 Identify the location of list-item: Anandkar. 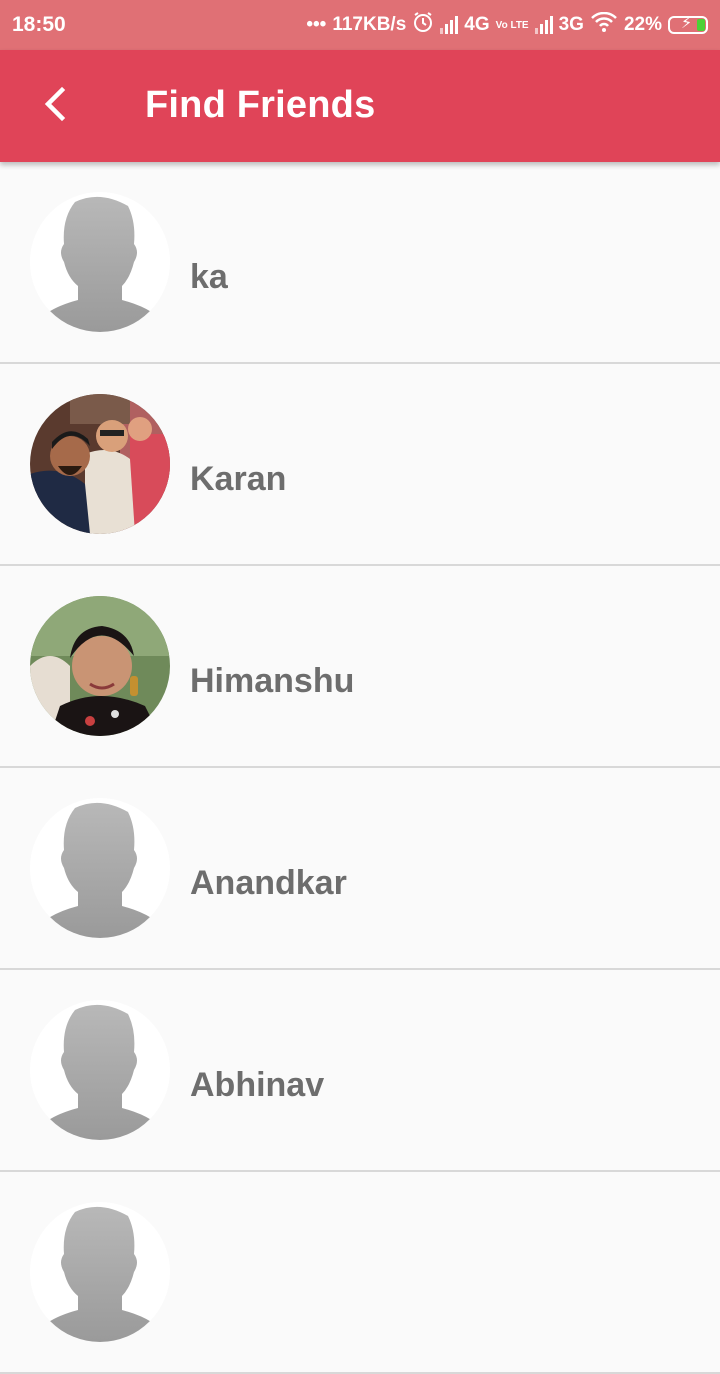
(360, 869).